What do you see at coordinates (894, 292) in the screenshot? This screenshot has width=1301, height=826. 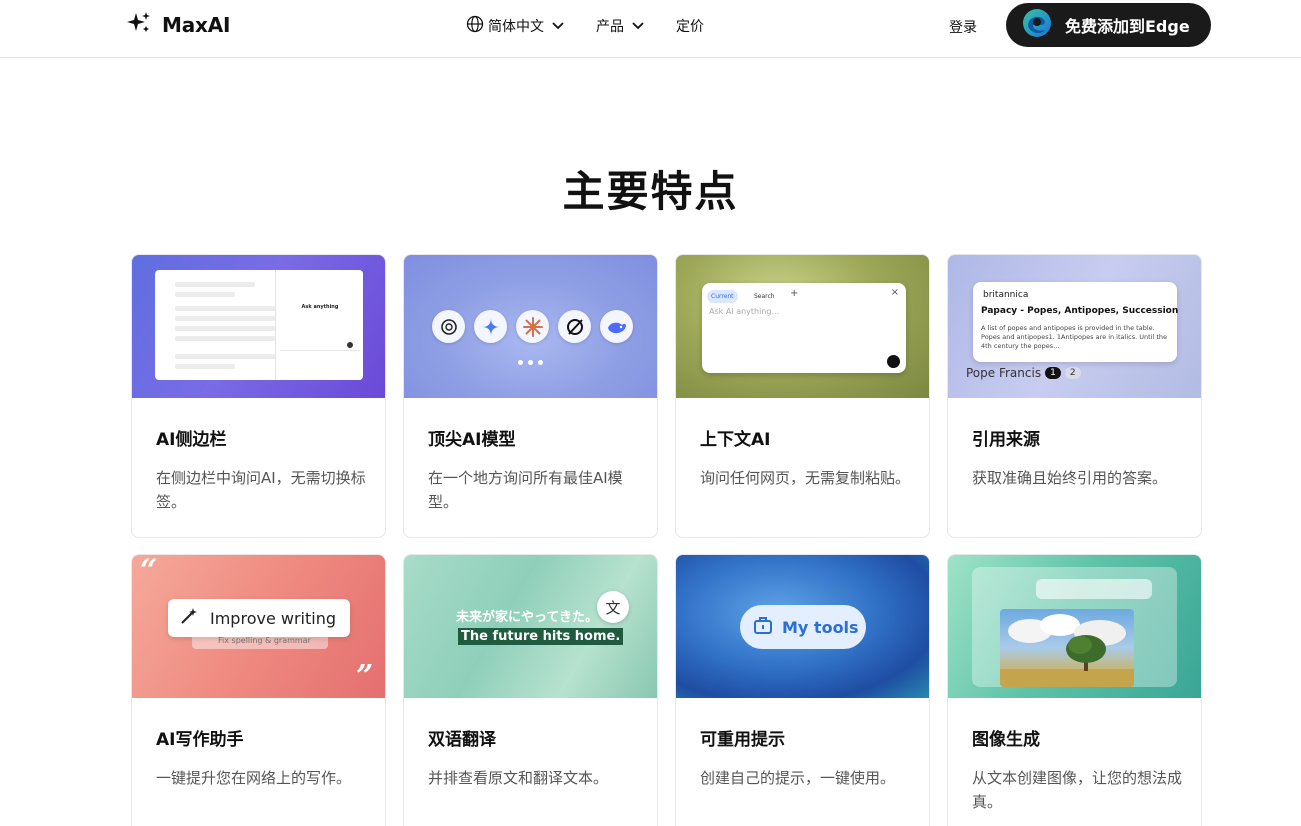 I see `close-icon: ×` at bounding box center [894, 292].